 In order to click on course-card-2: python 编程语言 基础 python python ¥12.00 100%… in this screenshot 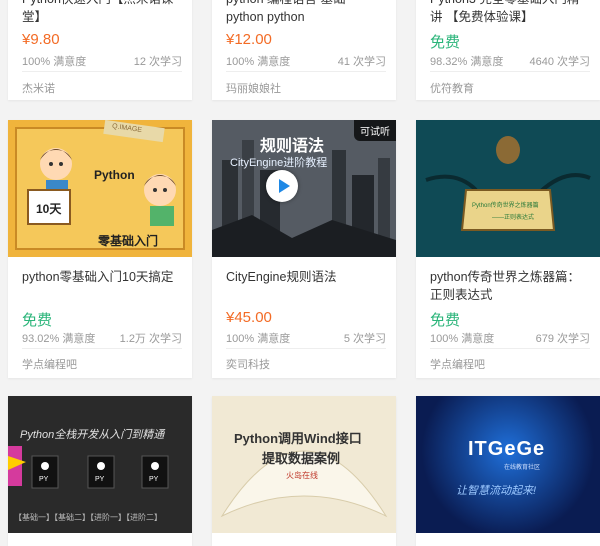, I will do `click(304, 50)`.